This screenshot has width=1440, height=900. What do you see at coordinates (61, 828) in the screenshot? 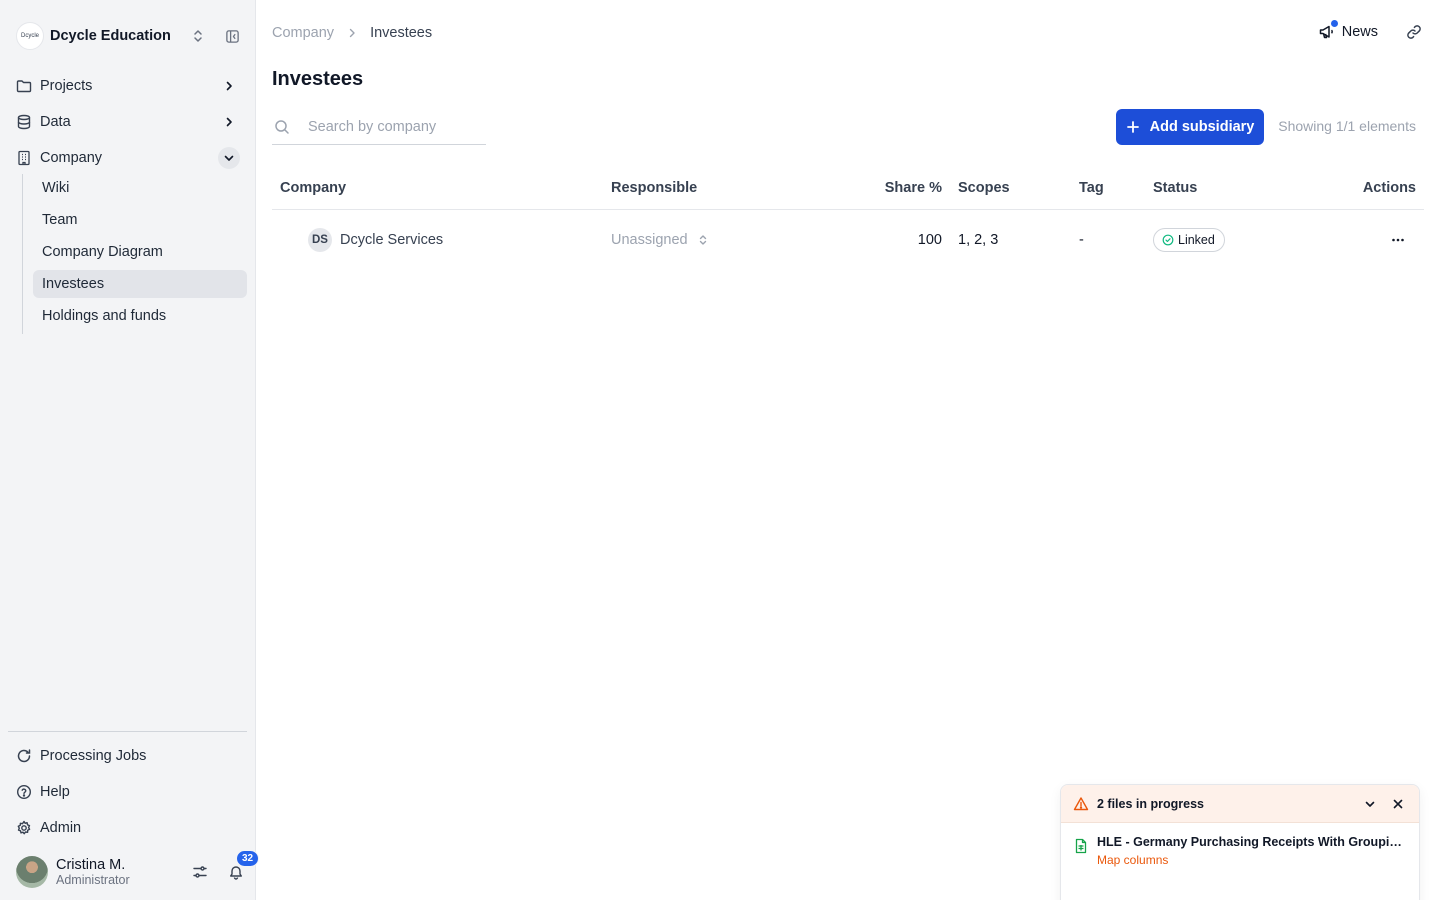
I see `nav-label-admin: Admin` at bounding box center [61, 828].